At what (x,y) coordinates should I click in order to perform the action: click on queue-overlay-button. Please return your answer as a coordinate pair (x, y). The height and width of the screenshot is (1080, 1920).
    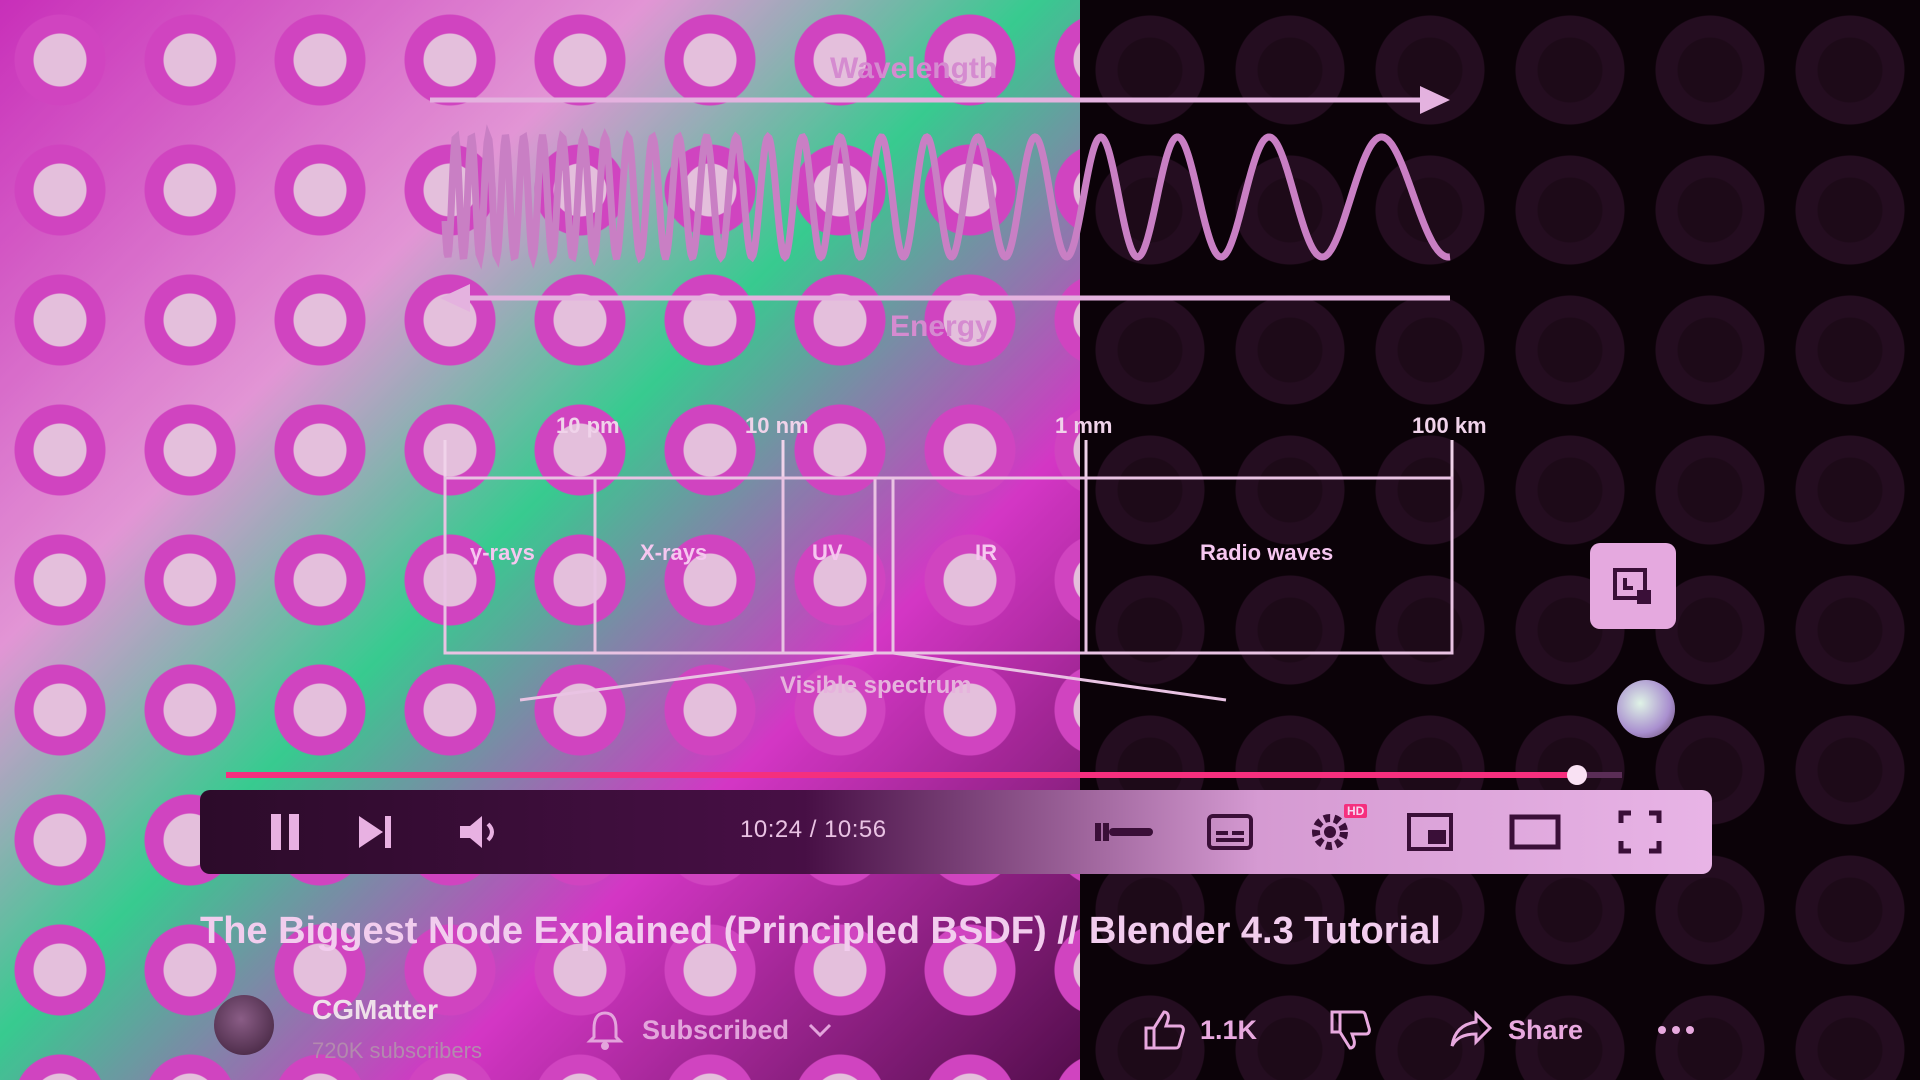
    Looking at the image, I should click on (1633, 586).